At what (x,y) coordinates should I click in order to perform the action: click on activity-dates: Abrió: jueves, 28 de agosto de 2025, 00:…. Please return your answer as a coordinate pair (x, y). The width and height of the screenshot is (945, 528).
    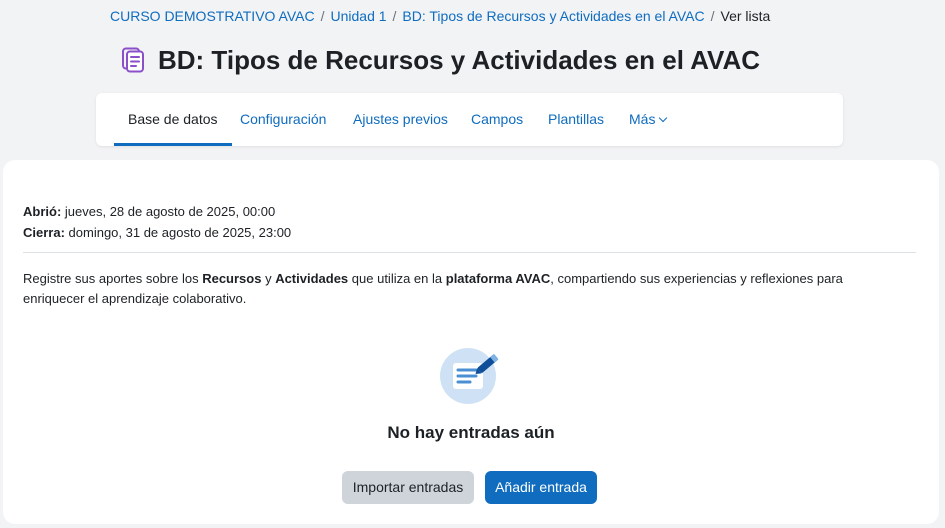
    Looking at the image, I should click on (157, 222).